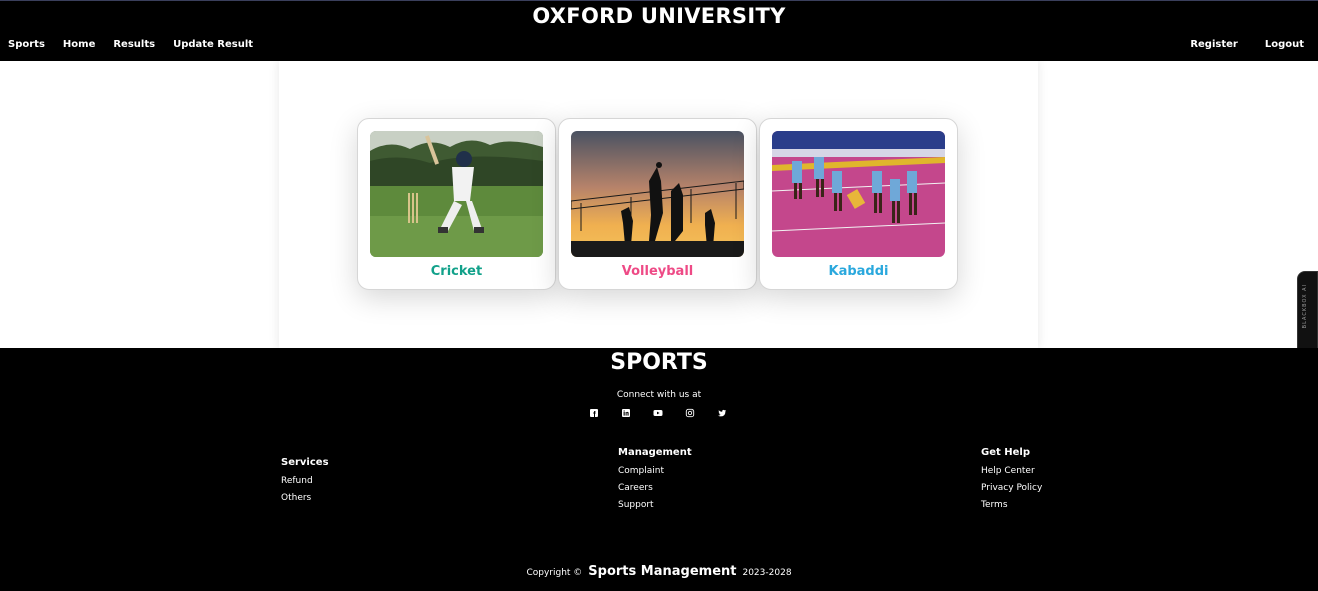 This screenshot has width=1318, height=591. What do you see at coordinates (79, 44) in the screenshot?
I see `nav-home-link: Home` at bounding box center [79, 44].